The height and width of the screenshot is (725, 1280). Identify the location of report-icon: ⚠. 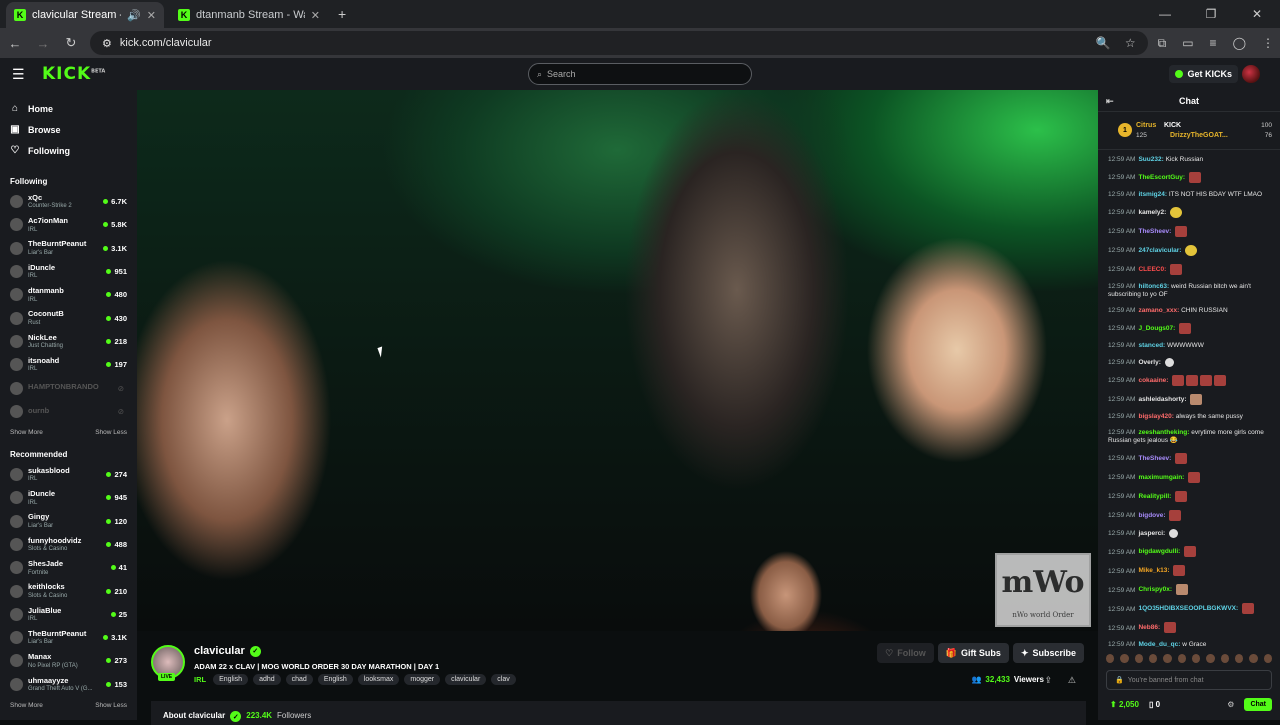
(1072, 680).